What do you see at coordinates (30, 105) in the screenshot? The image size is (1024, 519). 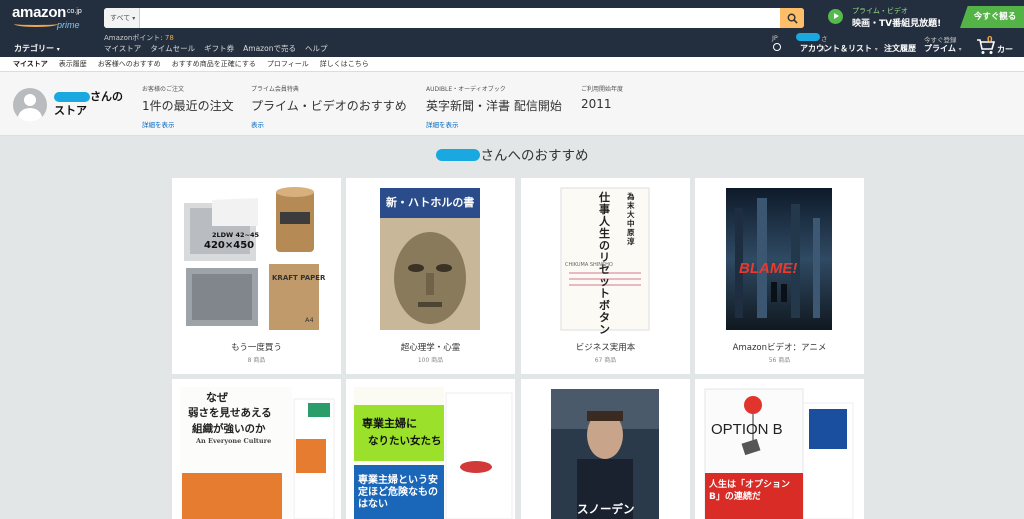 I see `avatar` at bounding box center [30, 105].